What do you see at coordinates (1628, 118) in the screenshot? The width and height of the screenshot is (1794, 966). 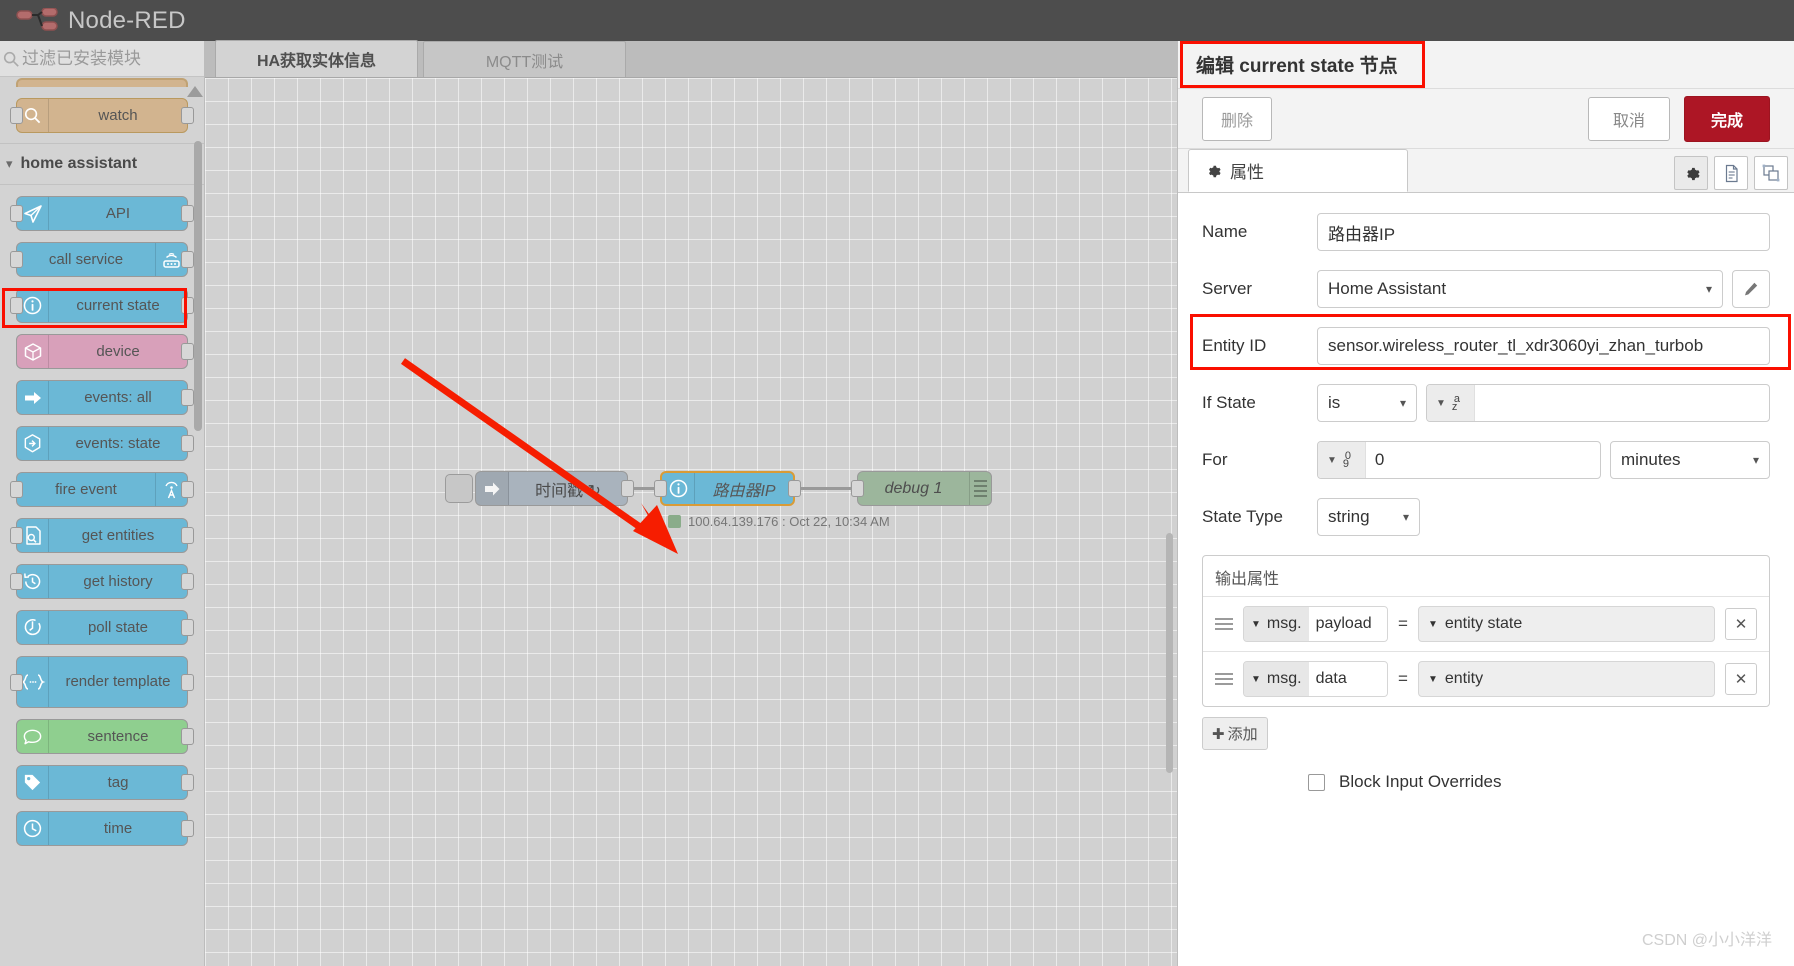 I see `cancel-button: 取消` at bounding box center [1628, 118].